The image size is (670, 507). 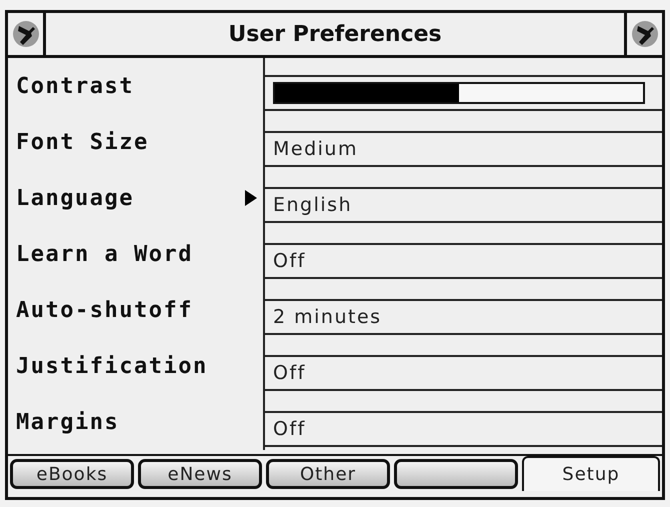 What do you see at coordinates (335, 34) in the screenshot?
I see `window-title: User Preferences` at bounding box center [335, 34].